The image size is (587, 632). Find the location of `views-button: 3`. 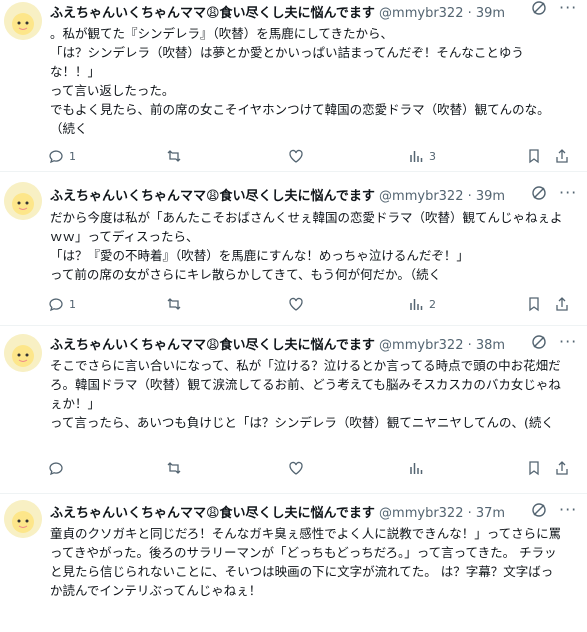

views-button: 3 is located at coordinates (422, 156).